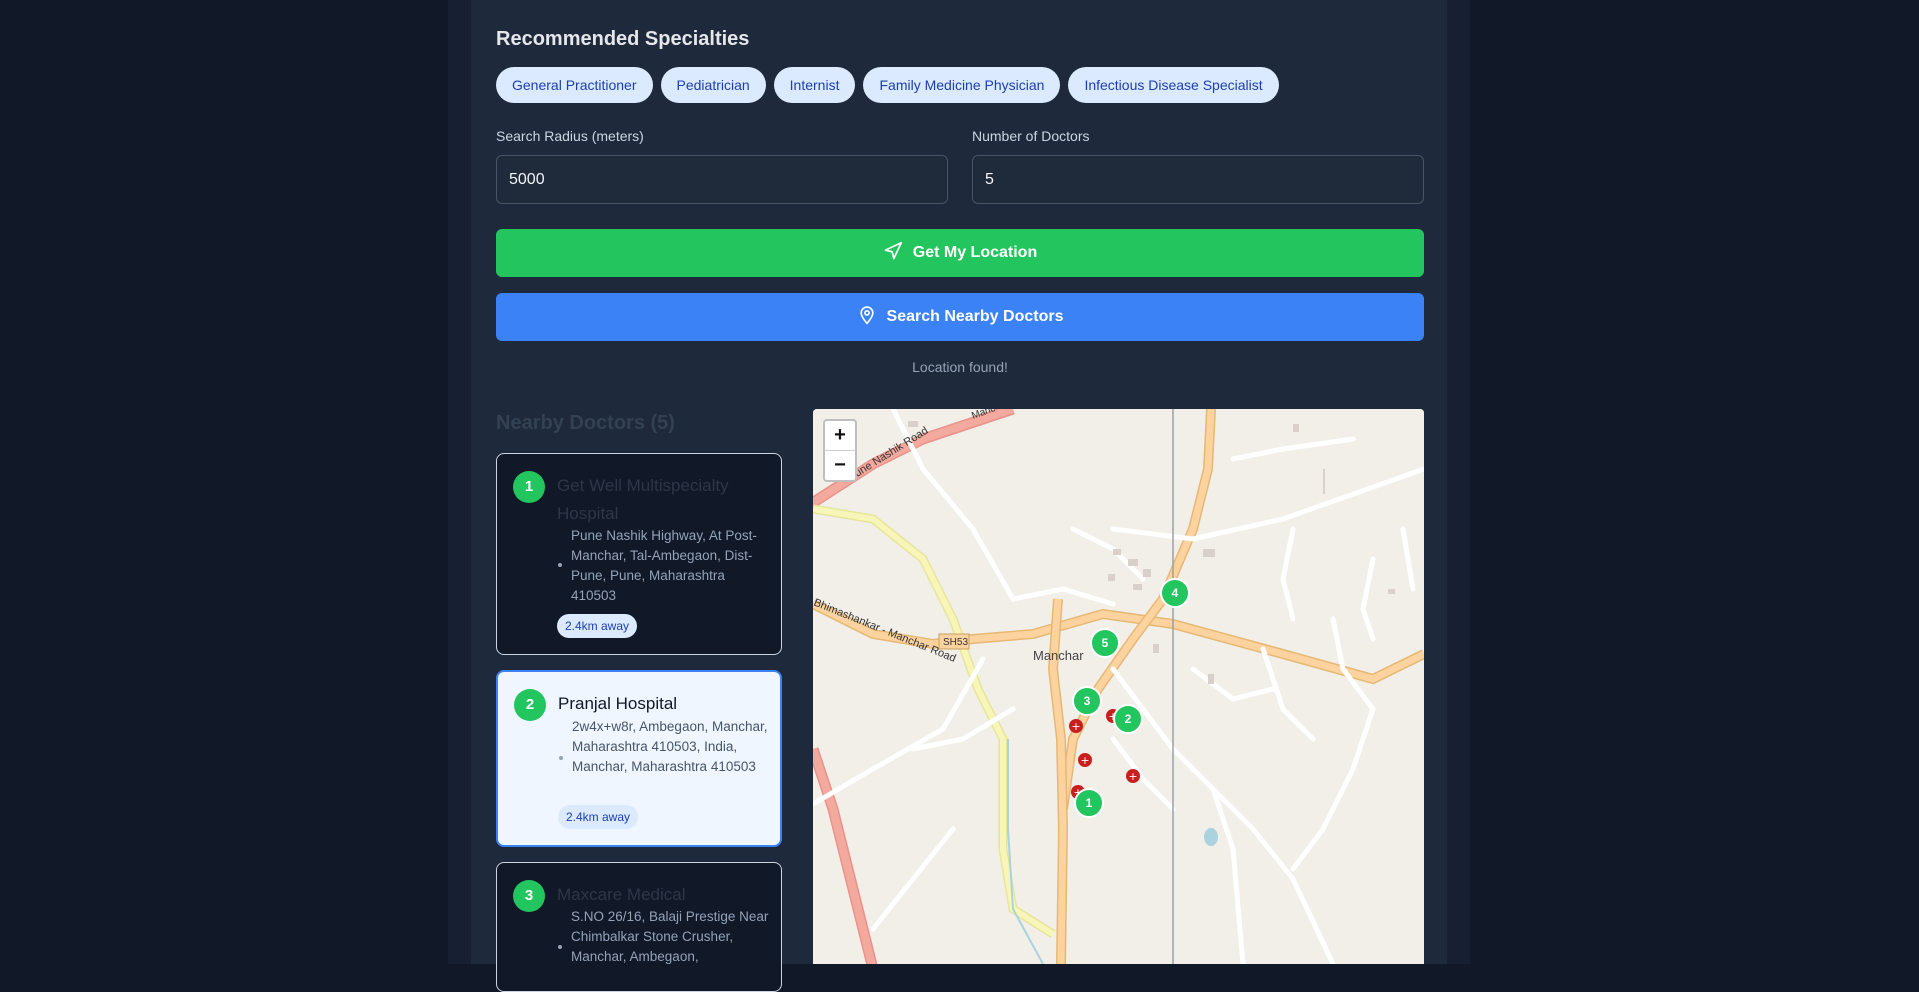 The image size is (1919, 992). Describe the element at coordinates (867, 317) in the screenshot. I see `map-pin-icon` at that location.